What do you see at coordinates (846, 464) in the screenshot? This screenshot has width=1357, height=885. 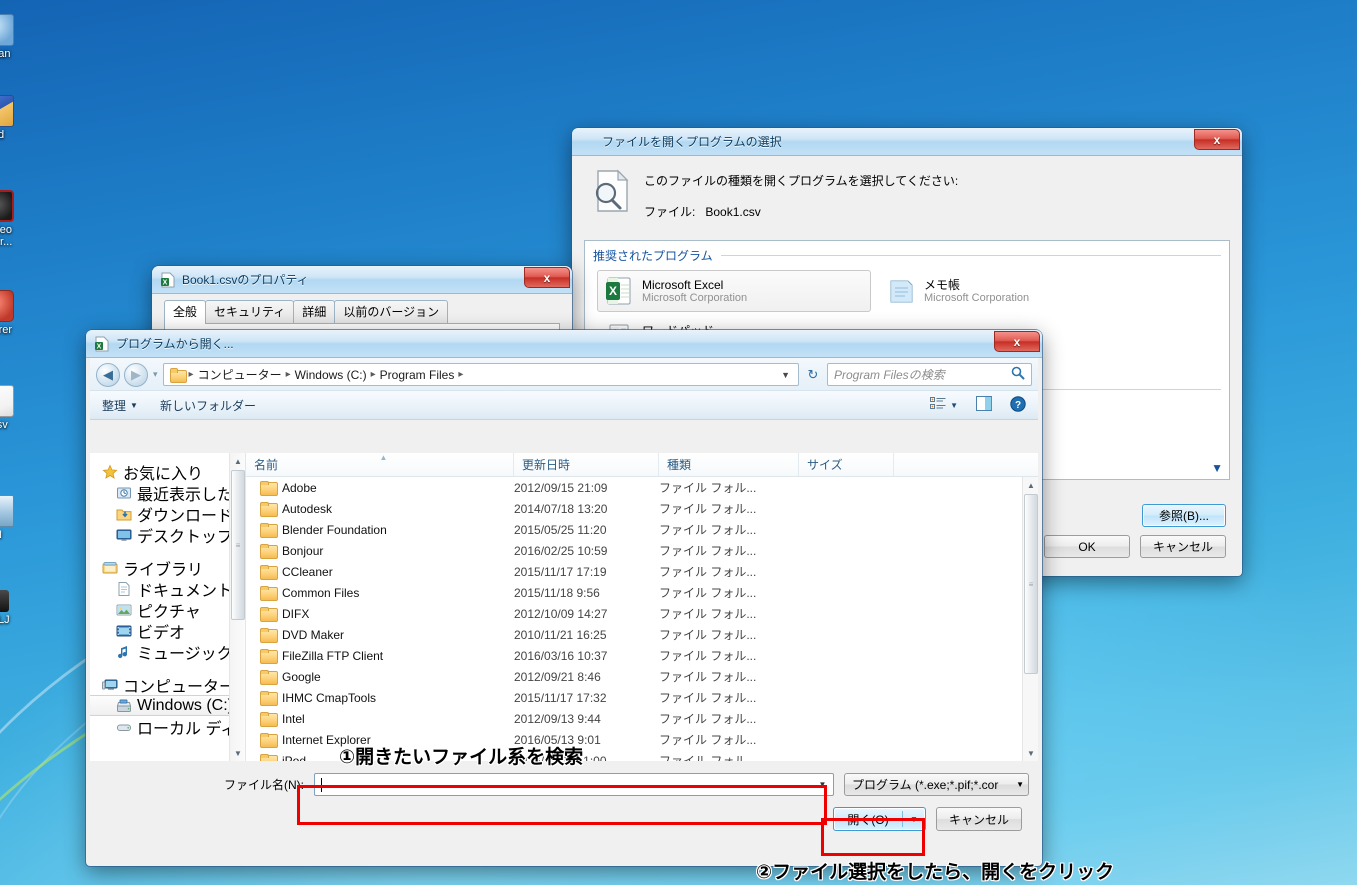 I see `column-header-size: サイズ` at bounding box center [846, 464].